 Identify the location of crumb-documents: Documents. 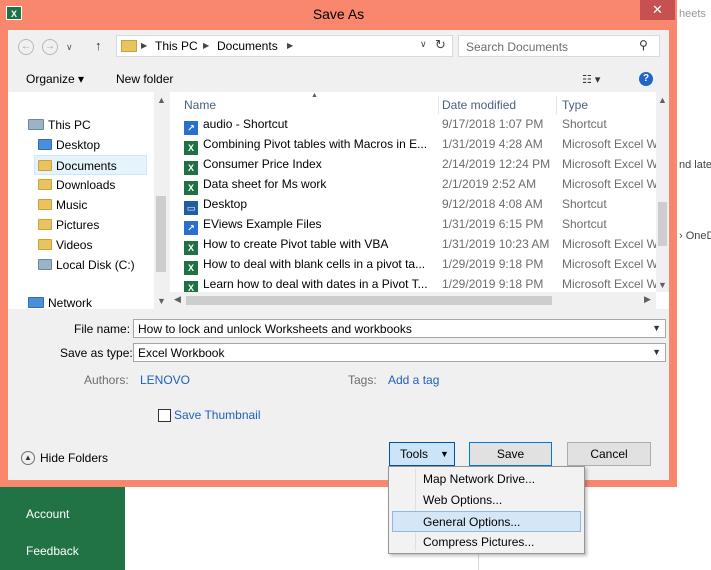
(247, 46).